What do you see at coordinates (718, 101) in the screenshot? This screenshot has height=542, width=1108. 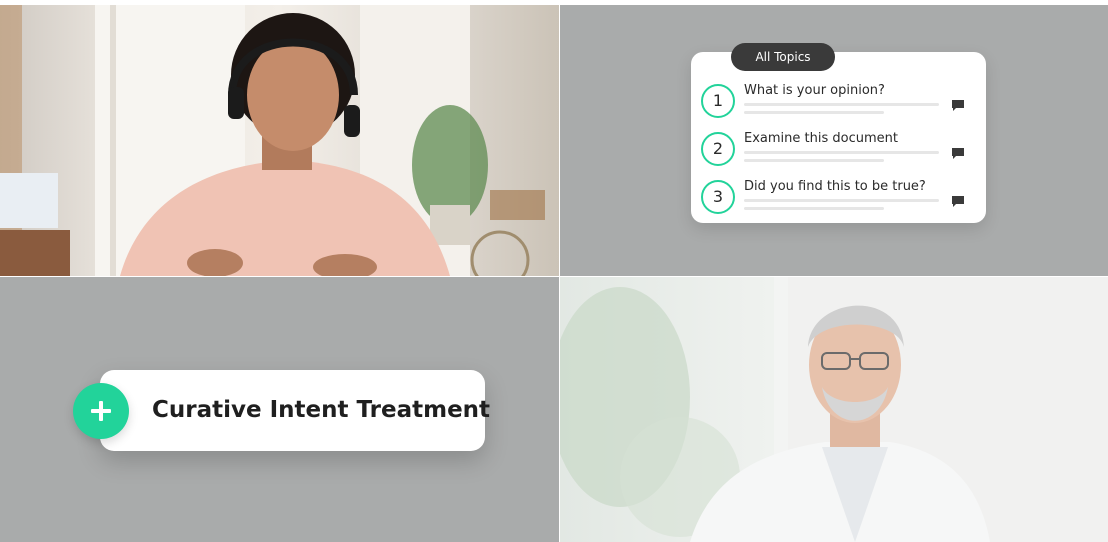 I see `topic-number-badge: 1` at bounding box center [718, 101].